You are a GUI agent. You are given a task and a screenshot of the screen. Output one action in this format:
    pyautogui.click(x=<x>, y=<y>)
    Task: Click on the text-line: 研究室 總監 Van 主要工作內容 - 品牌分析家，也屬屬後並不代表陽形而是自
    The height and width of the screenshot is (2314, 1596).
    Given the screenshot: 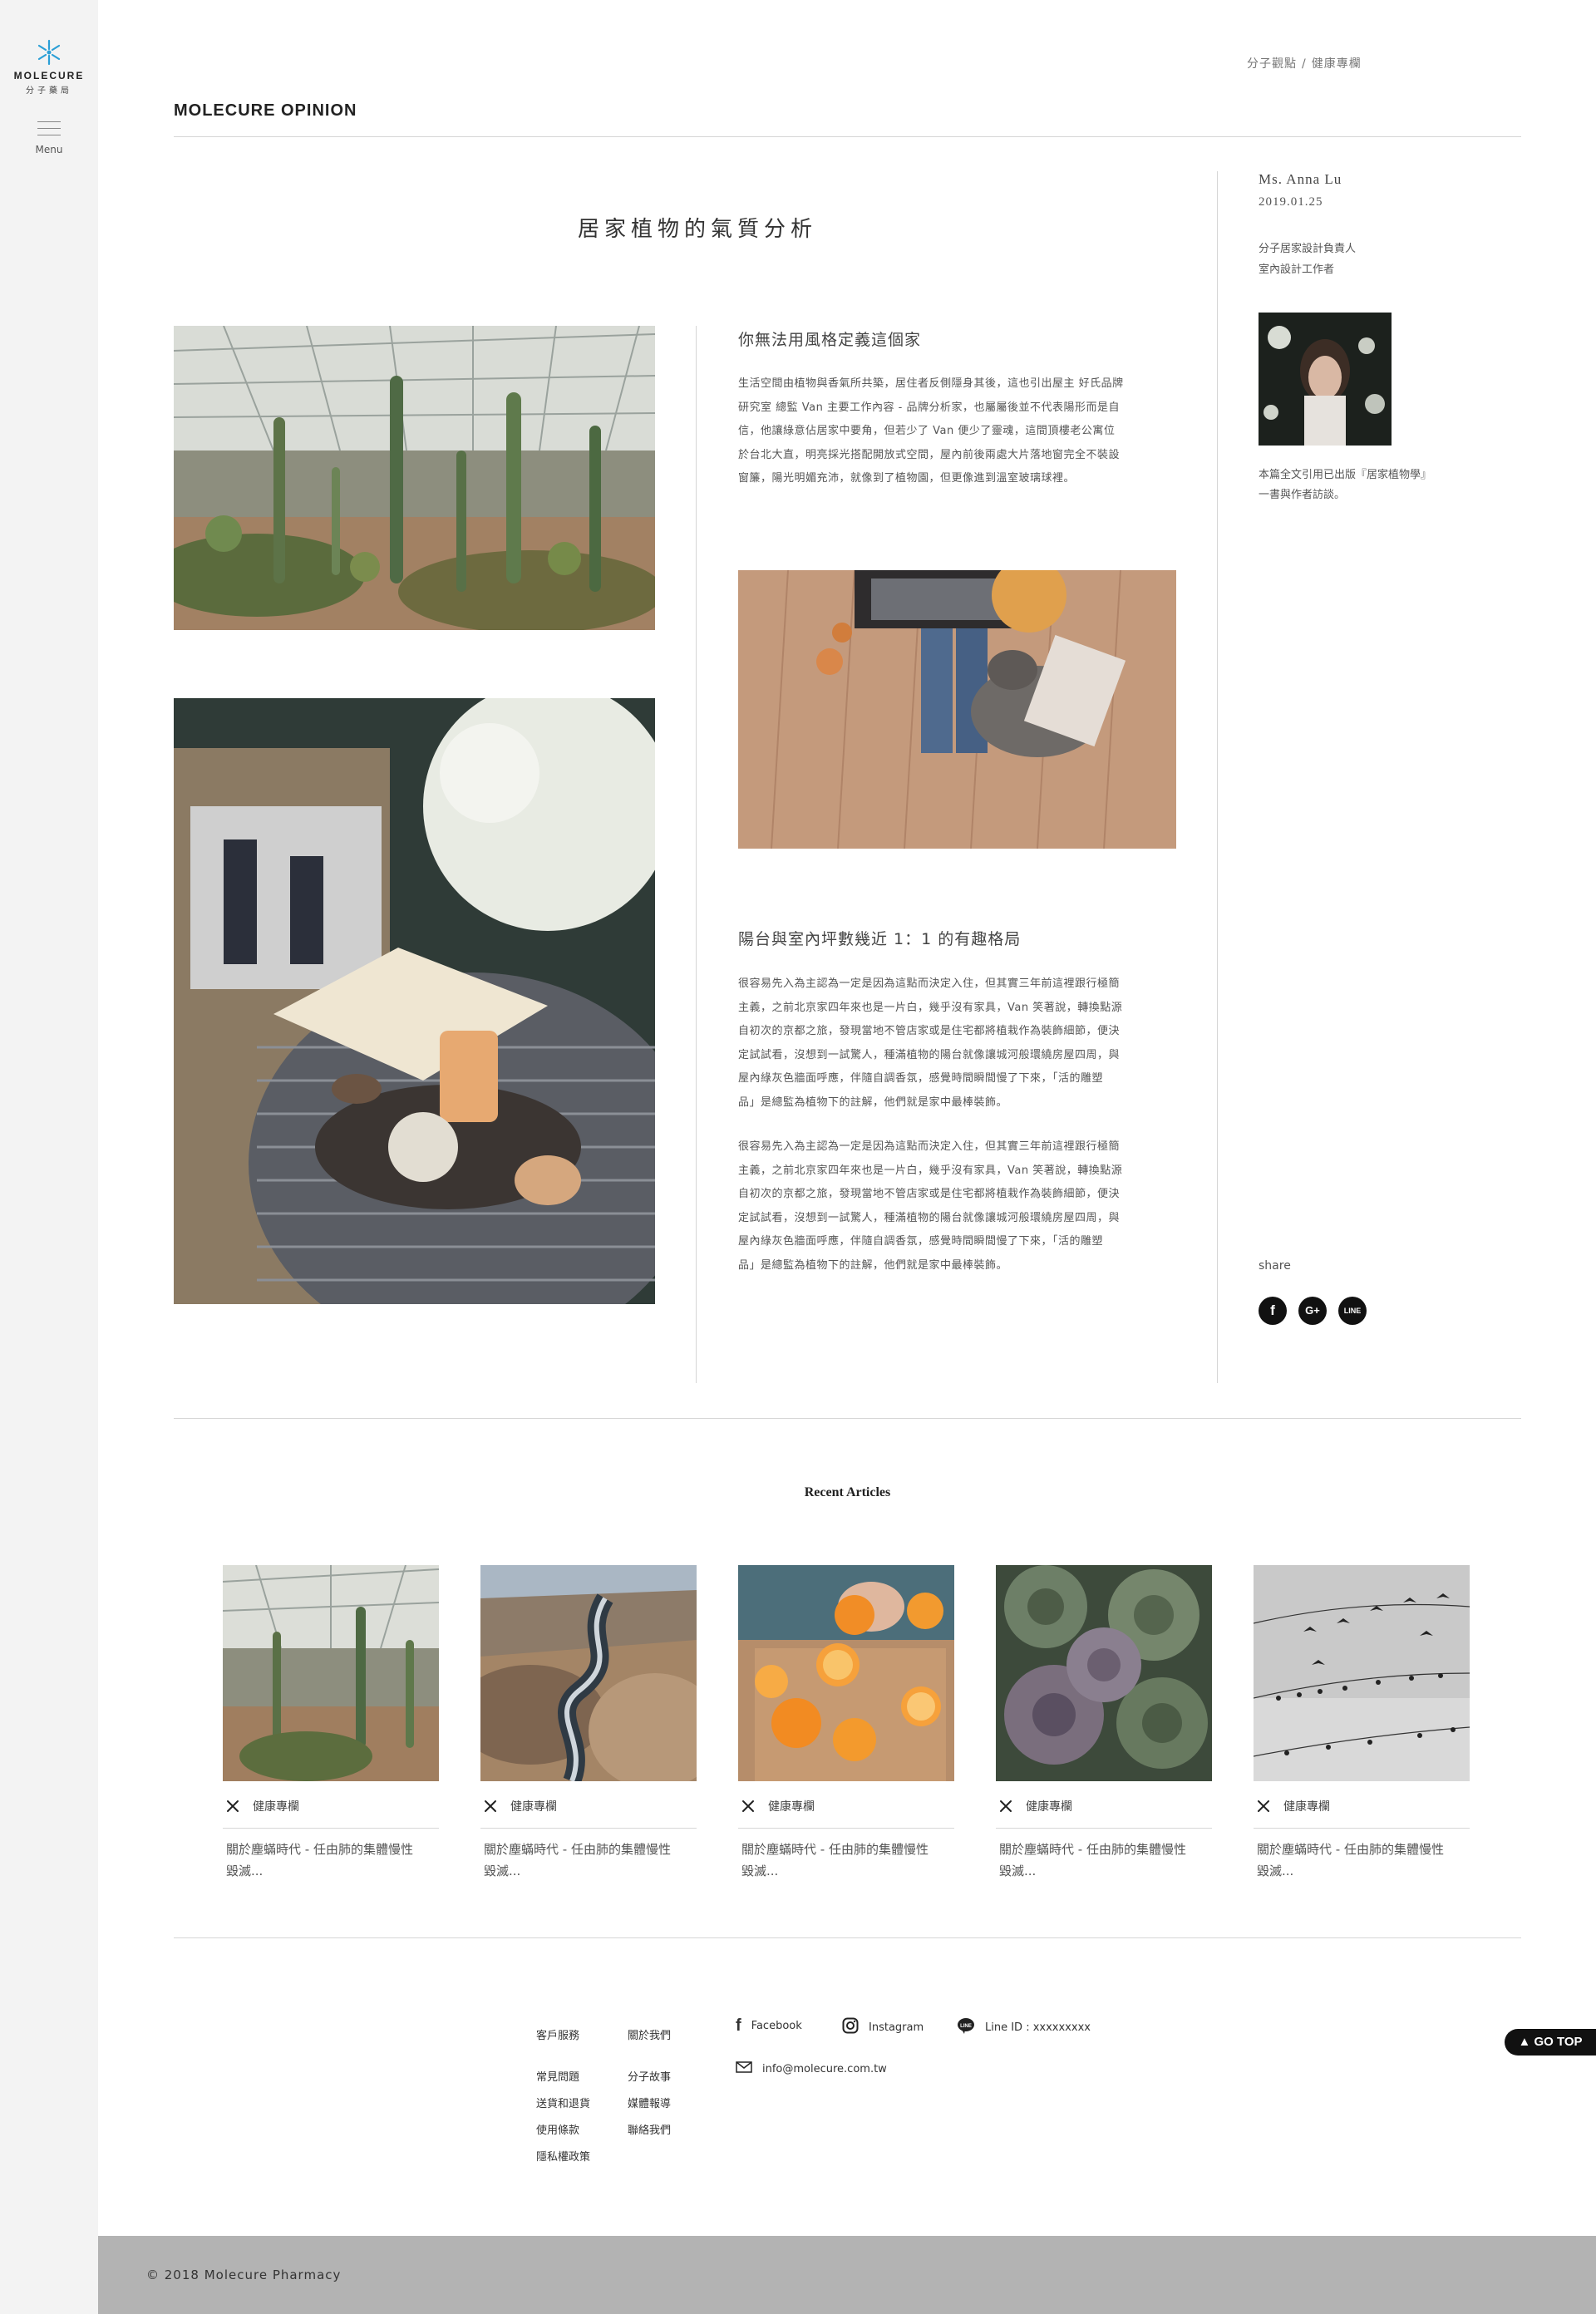 What is the action you would take?
    pyautogui.click(x=929, y=407)
    